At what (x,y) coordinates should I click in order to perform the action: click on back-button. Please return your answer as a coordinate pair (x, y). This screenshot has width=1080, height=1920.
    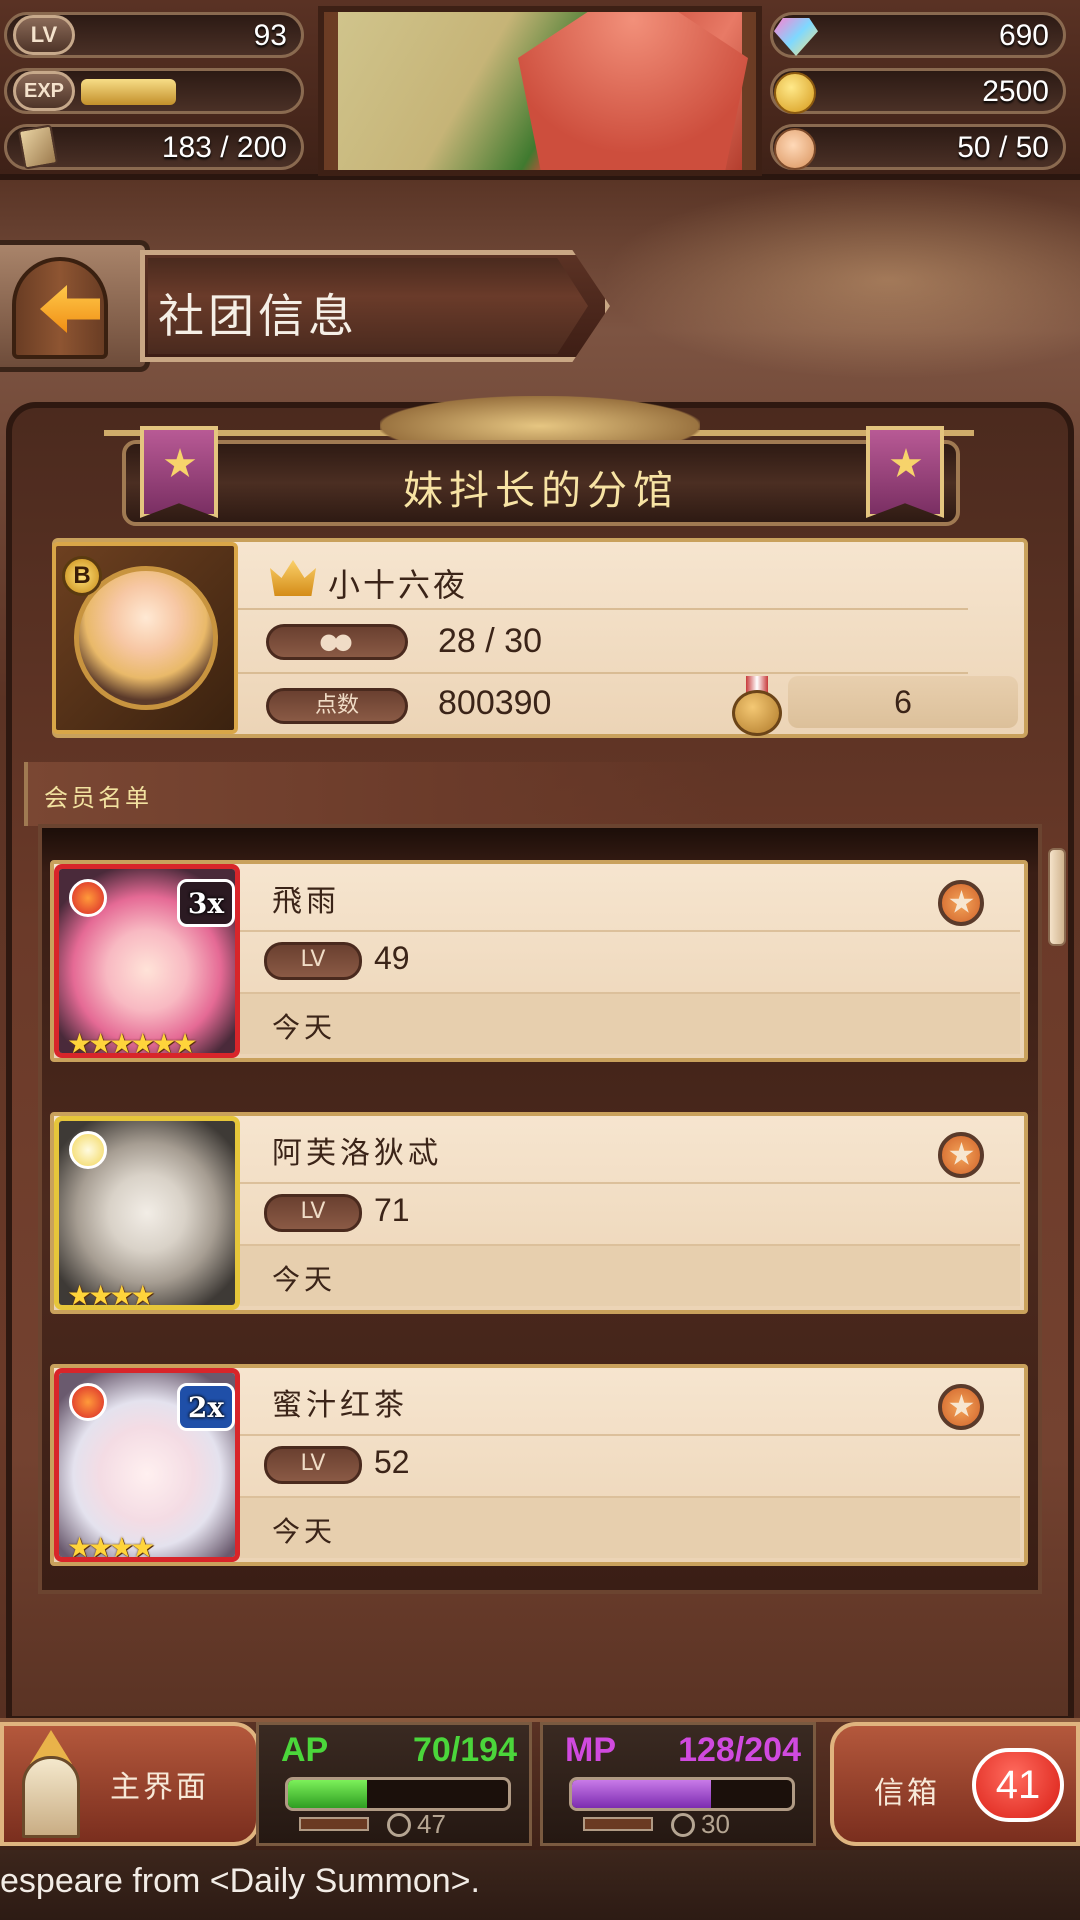
    Looking at the image, I should click on (75, 306).